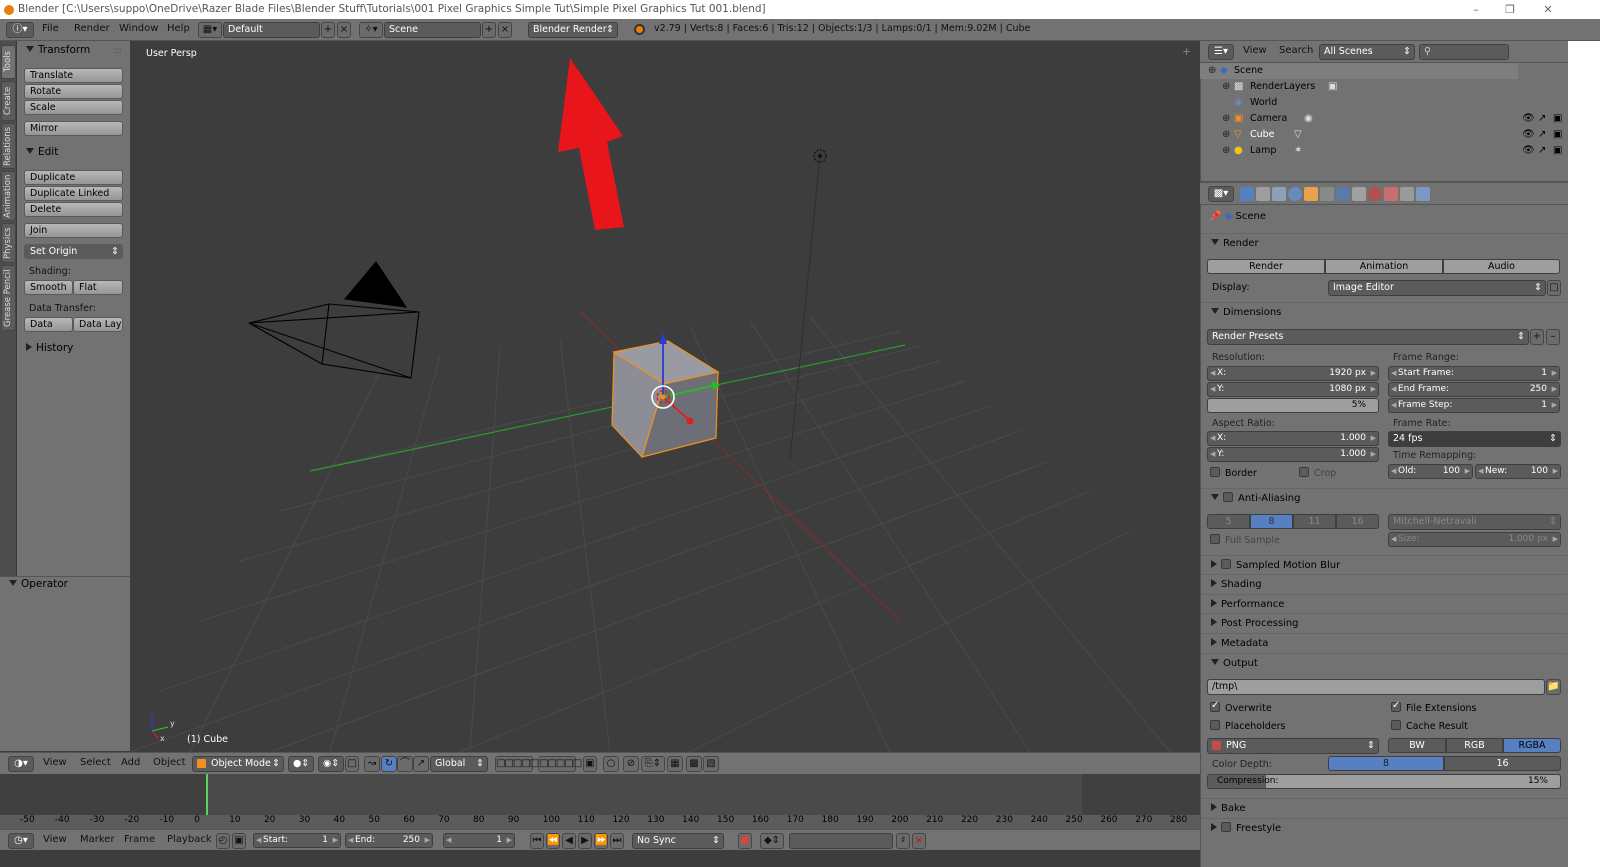  Describe the element at coordinates (1532, 745) in the screenshot. I see `color-rgba-button: RGBA` at that location.